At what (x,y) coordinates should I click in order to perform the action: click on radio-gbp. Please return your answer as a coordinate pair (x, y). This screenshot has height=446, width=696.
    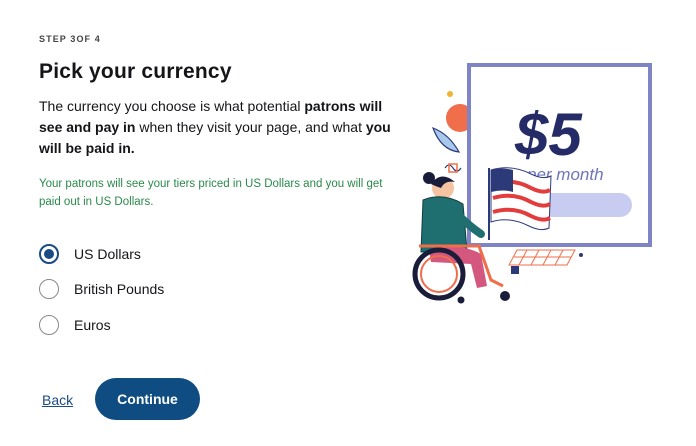
    Looking at the image, I should click on (49, 289).